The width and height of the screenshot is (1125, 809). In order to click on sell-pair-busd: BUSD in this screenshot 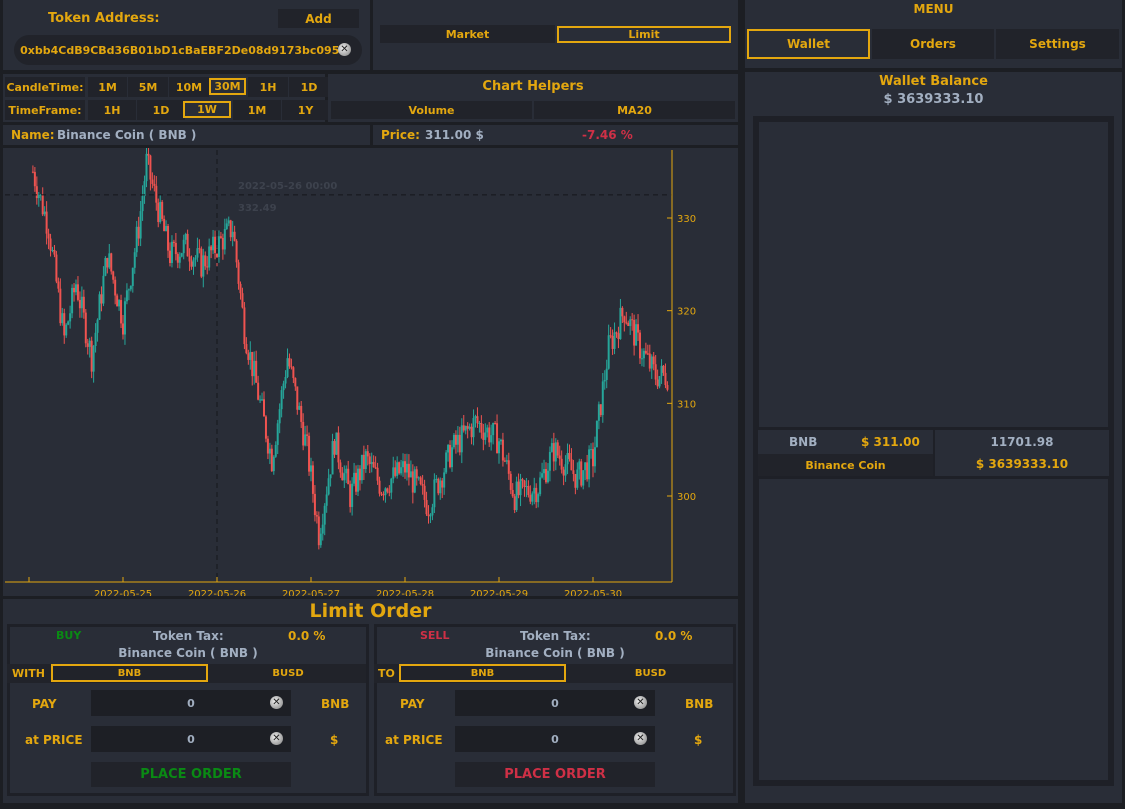, I will do `click(650, 673)`.